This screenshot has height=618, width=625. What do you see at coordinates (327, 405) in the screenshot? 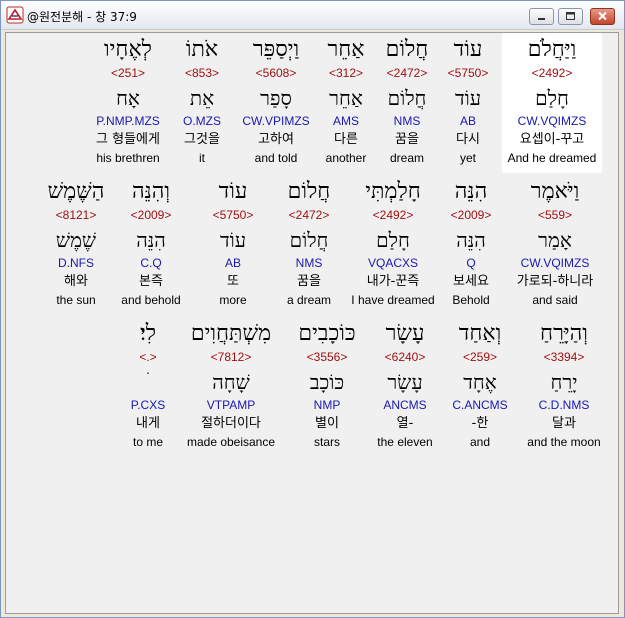
I see `parsing-code: NMP` at bounding box center [327, 405].